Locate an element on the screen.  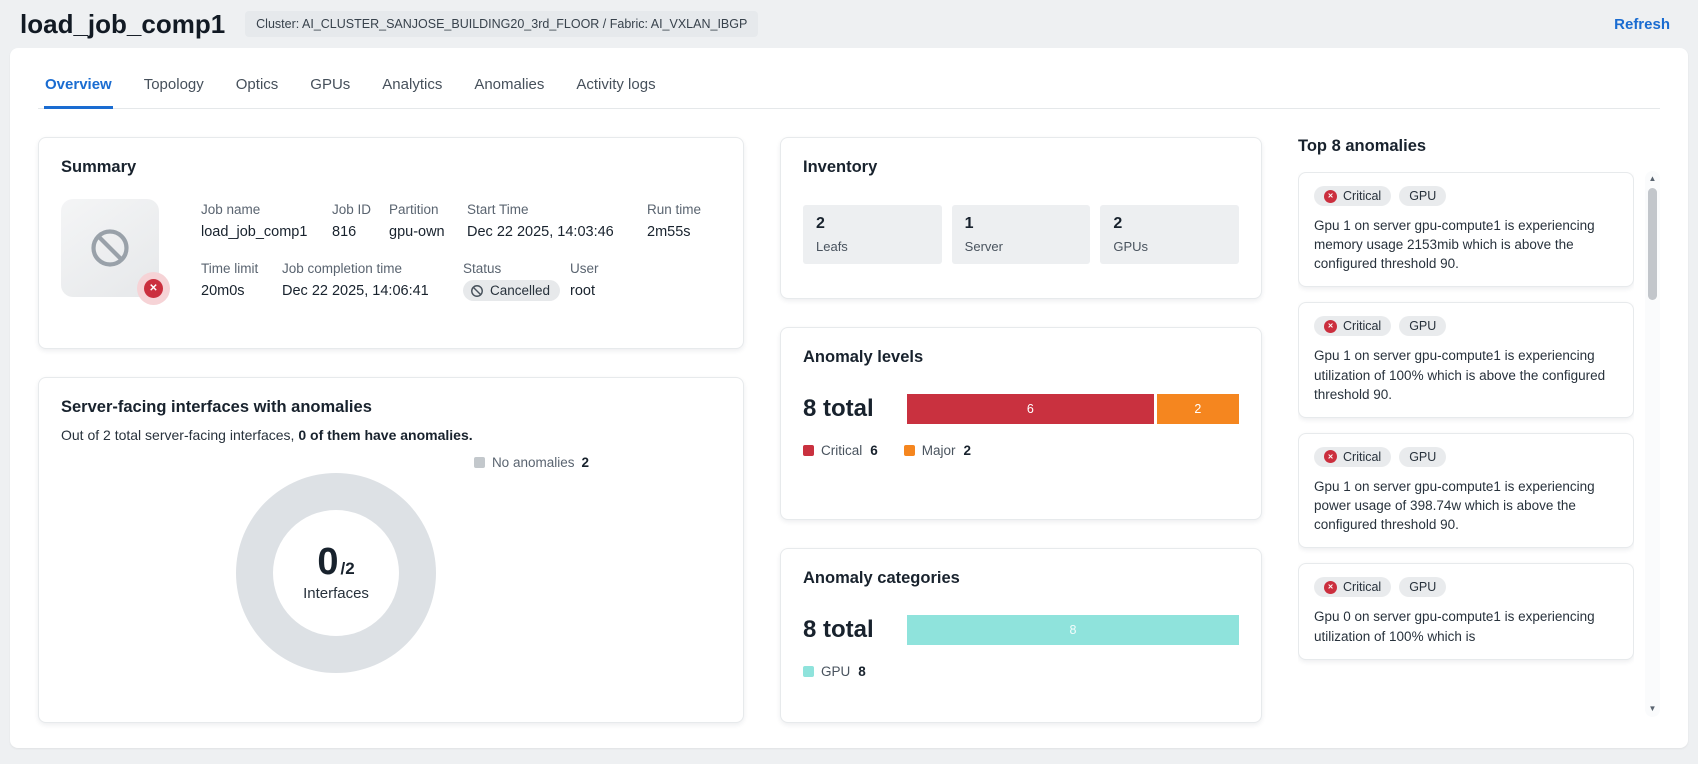
anomaly-levels-title: Anomaly levels is located at coordinates (863, 357).